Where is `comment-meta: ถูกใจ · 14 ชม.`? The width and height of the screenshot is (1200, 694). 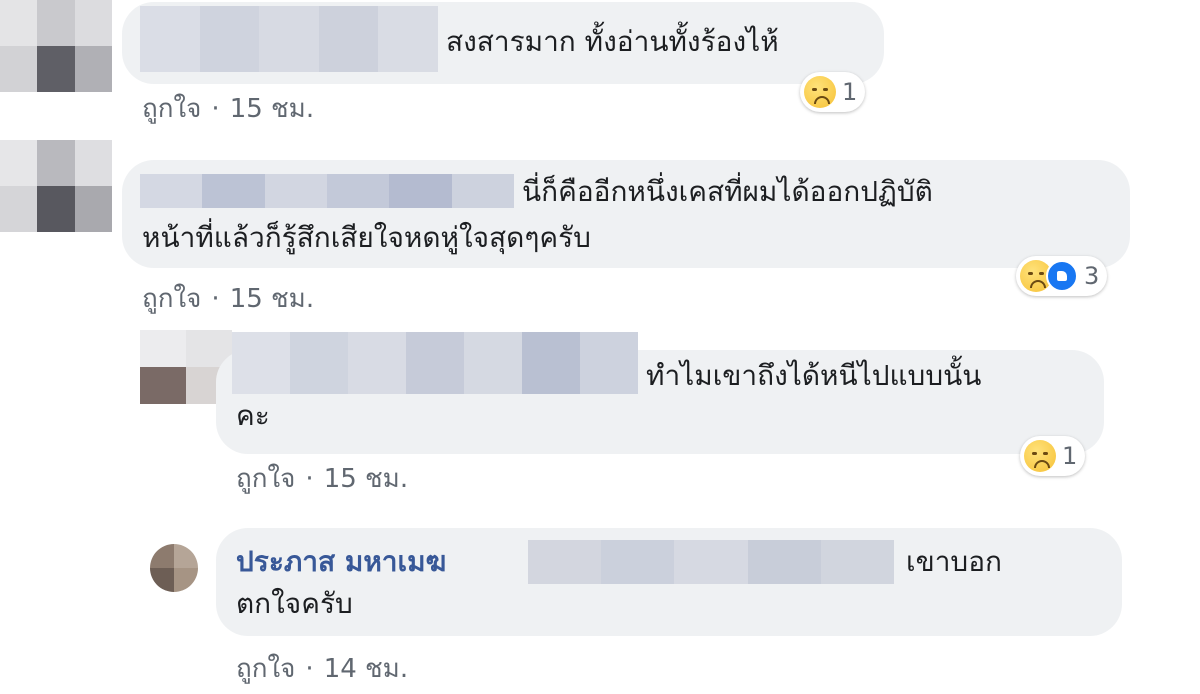
comment-meta: ถูกใจ · 14 ชม. is located at coordinates (322, 668).